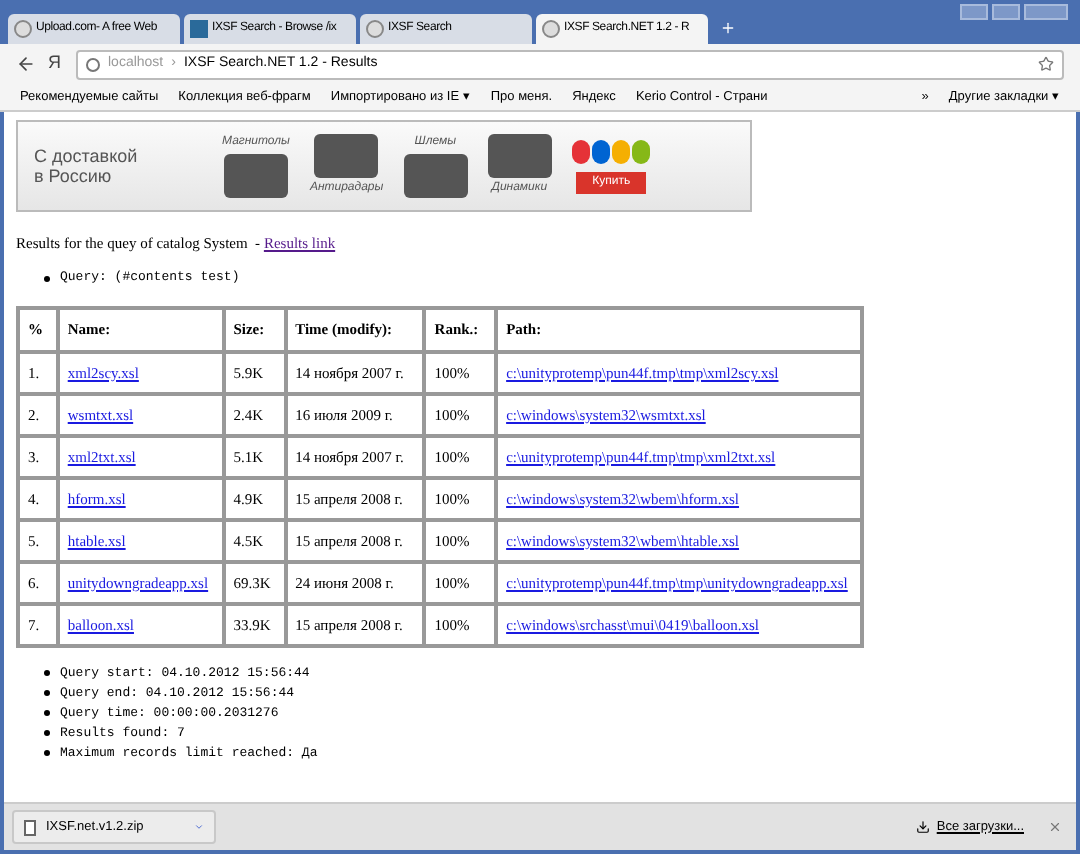 The height and width of the screenshot is (854, 1080). Describe the element at coordinates (30, 827) in the screenshot. I see `file-icon` at that location.